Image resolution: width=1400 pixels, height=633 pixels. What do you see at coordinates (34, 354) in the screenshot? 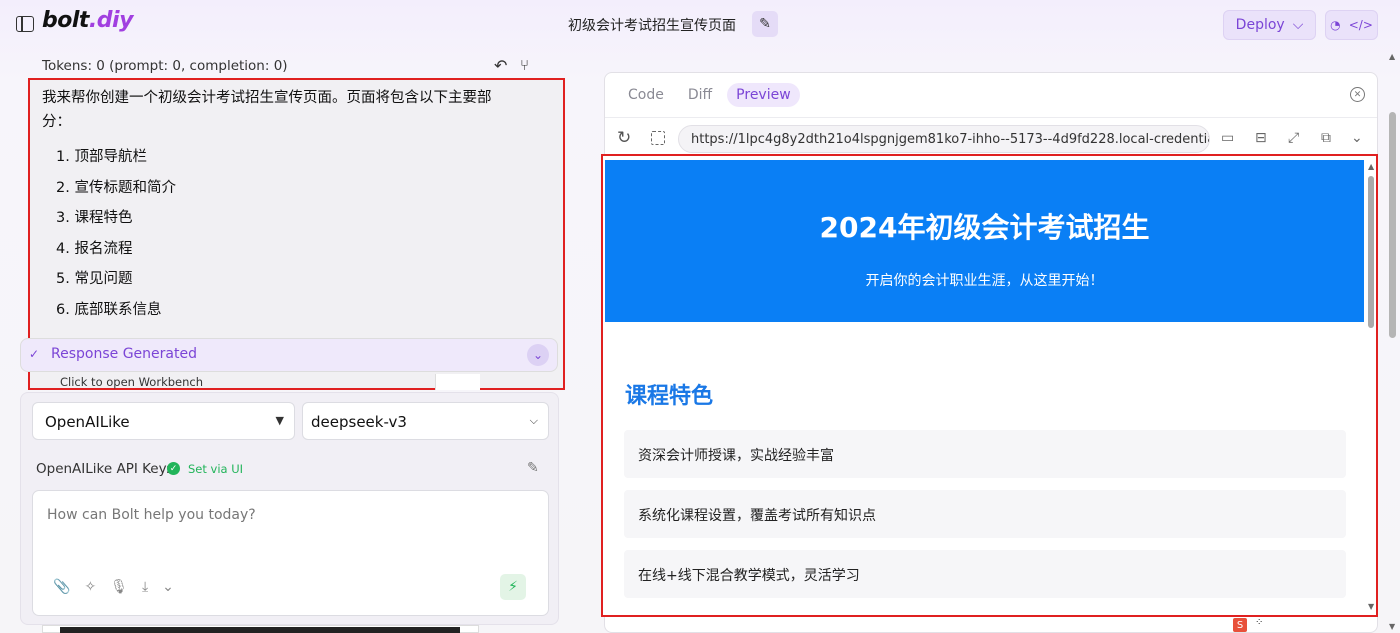
I see `check-icon: ✓` at bounding box center [34, 354].